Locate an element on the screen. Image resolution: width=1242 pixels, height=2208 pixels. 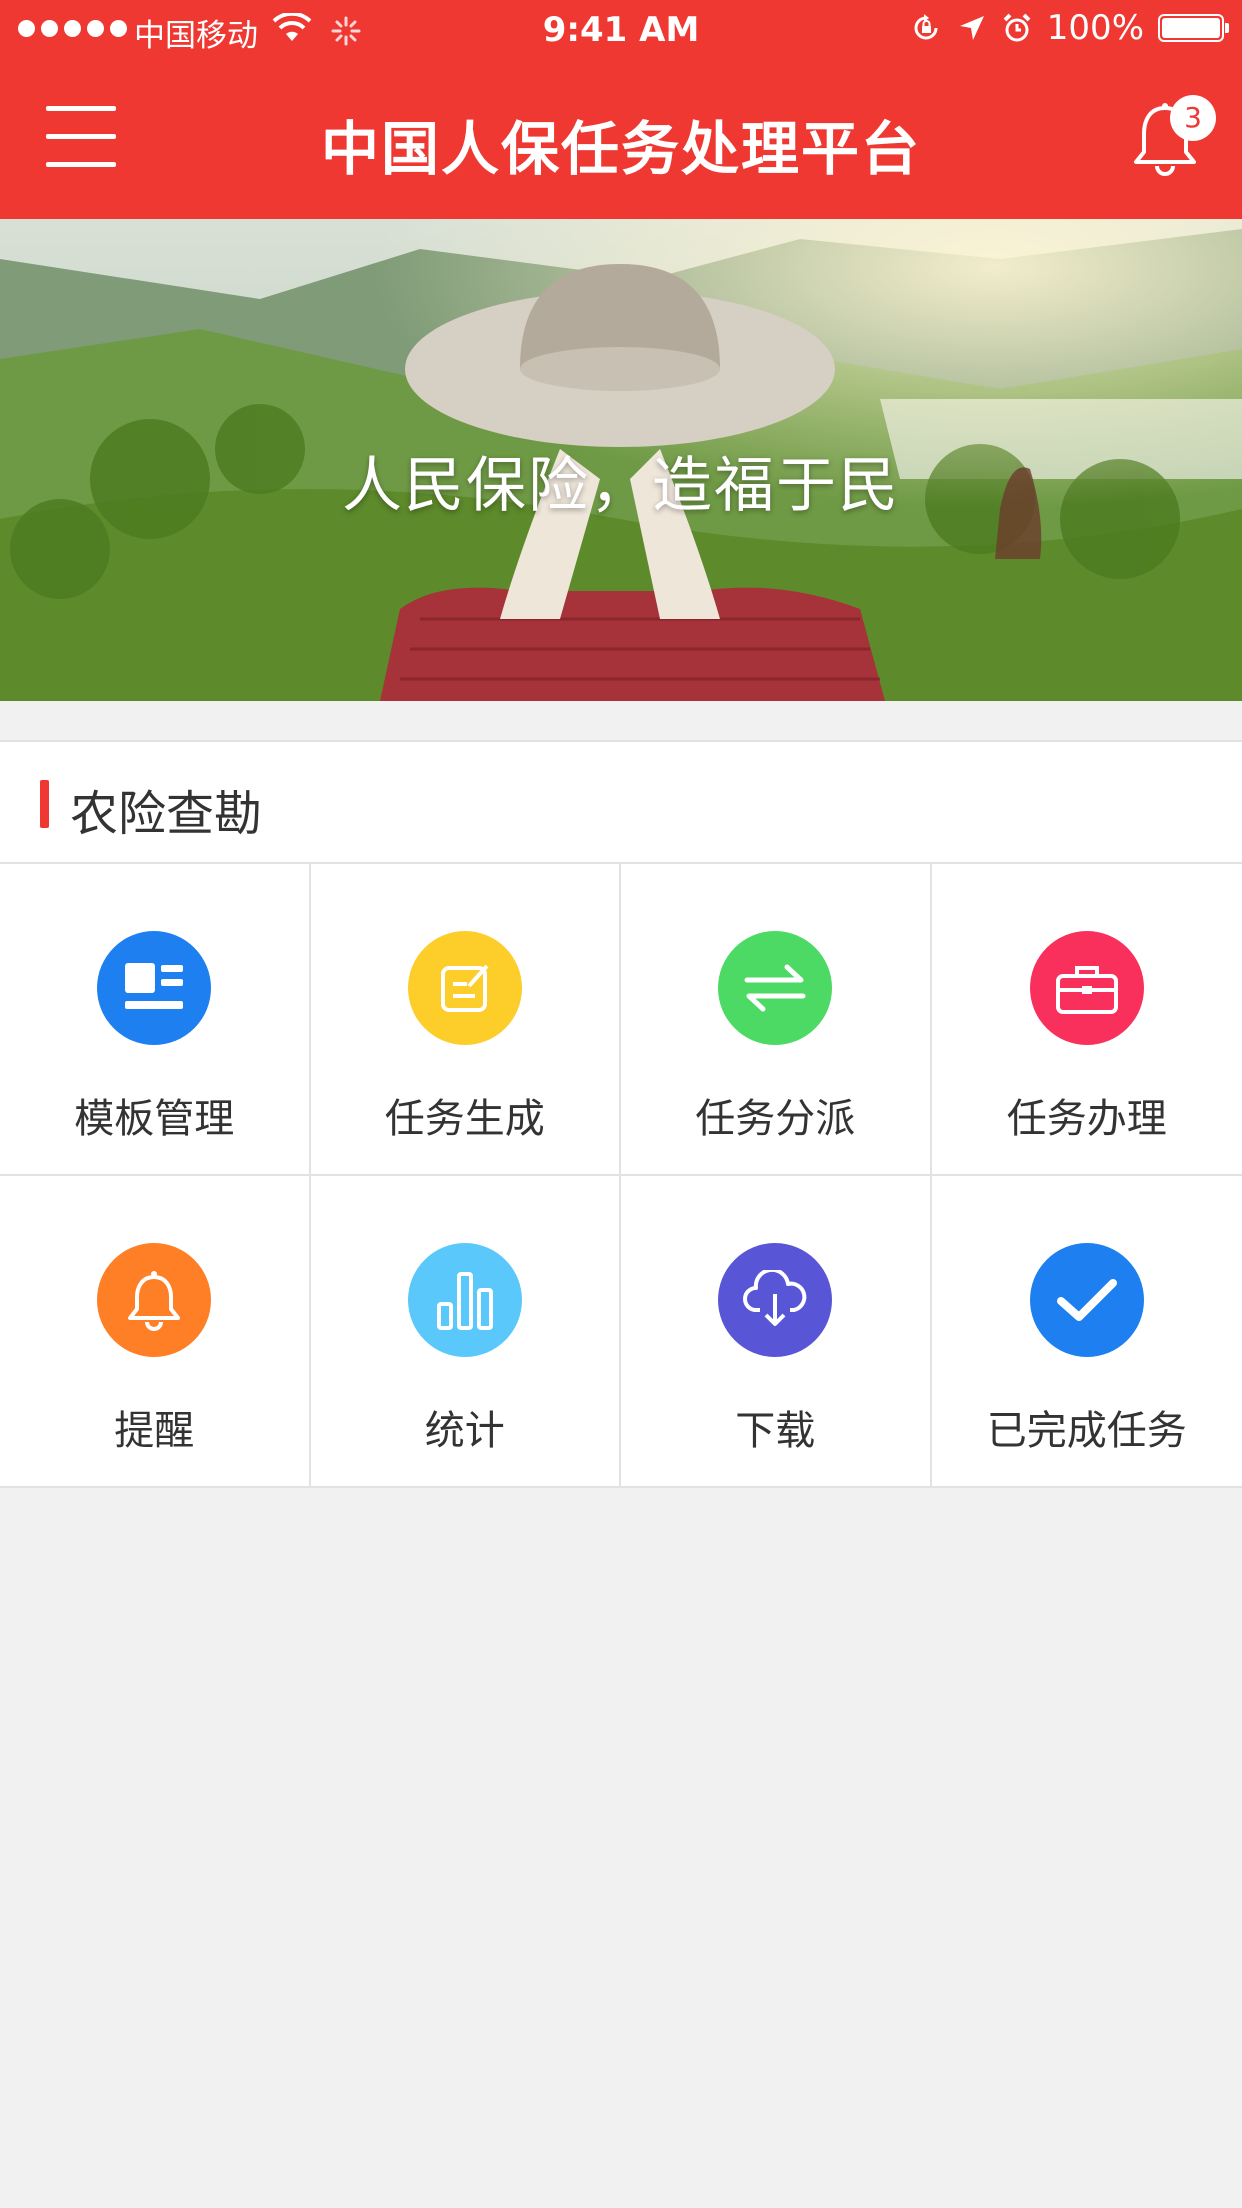
grid-item-label: 任务分派 is located at coordinates (775, 1119).